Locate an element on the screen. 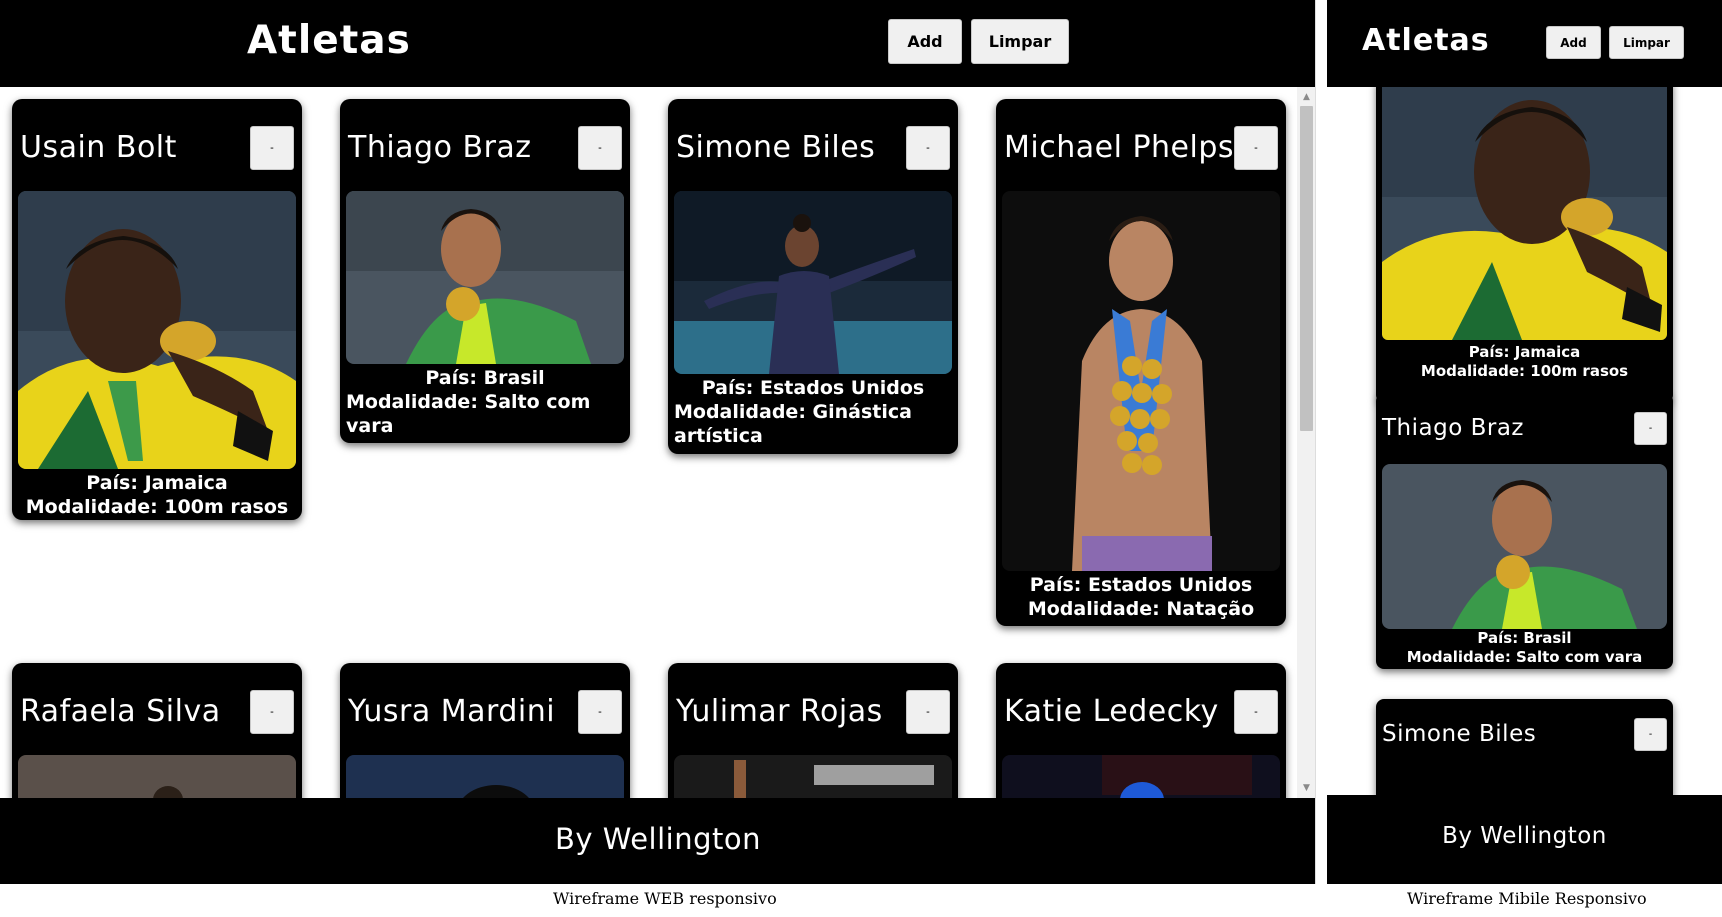 Image resolution: width=1722 pixels, height=917 pixels. athlete-card: Yusra Mardini - is located at coordinates (485, 730).